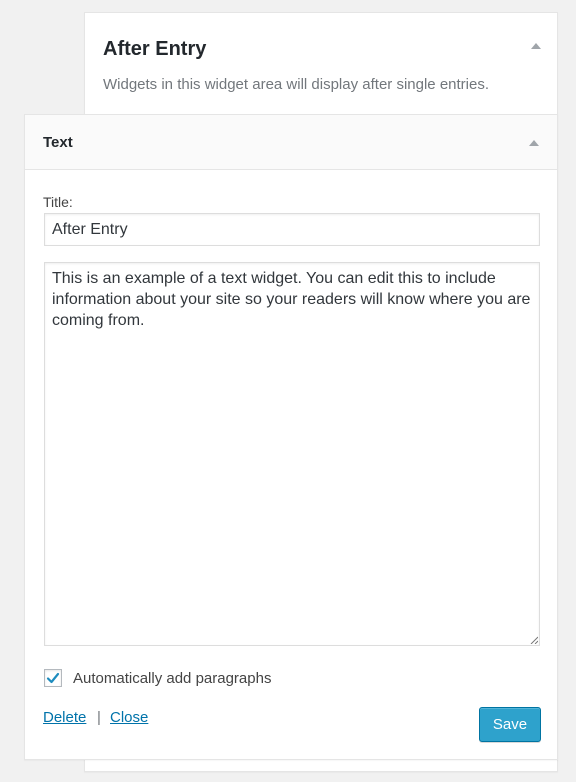 The width and height of the screenshot is (576, 782). What do you see at coordinates (291, 142) in the screenshot?
I see `widget-header: Text` at bounding box center [291, 142].